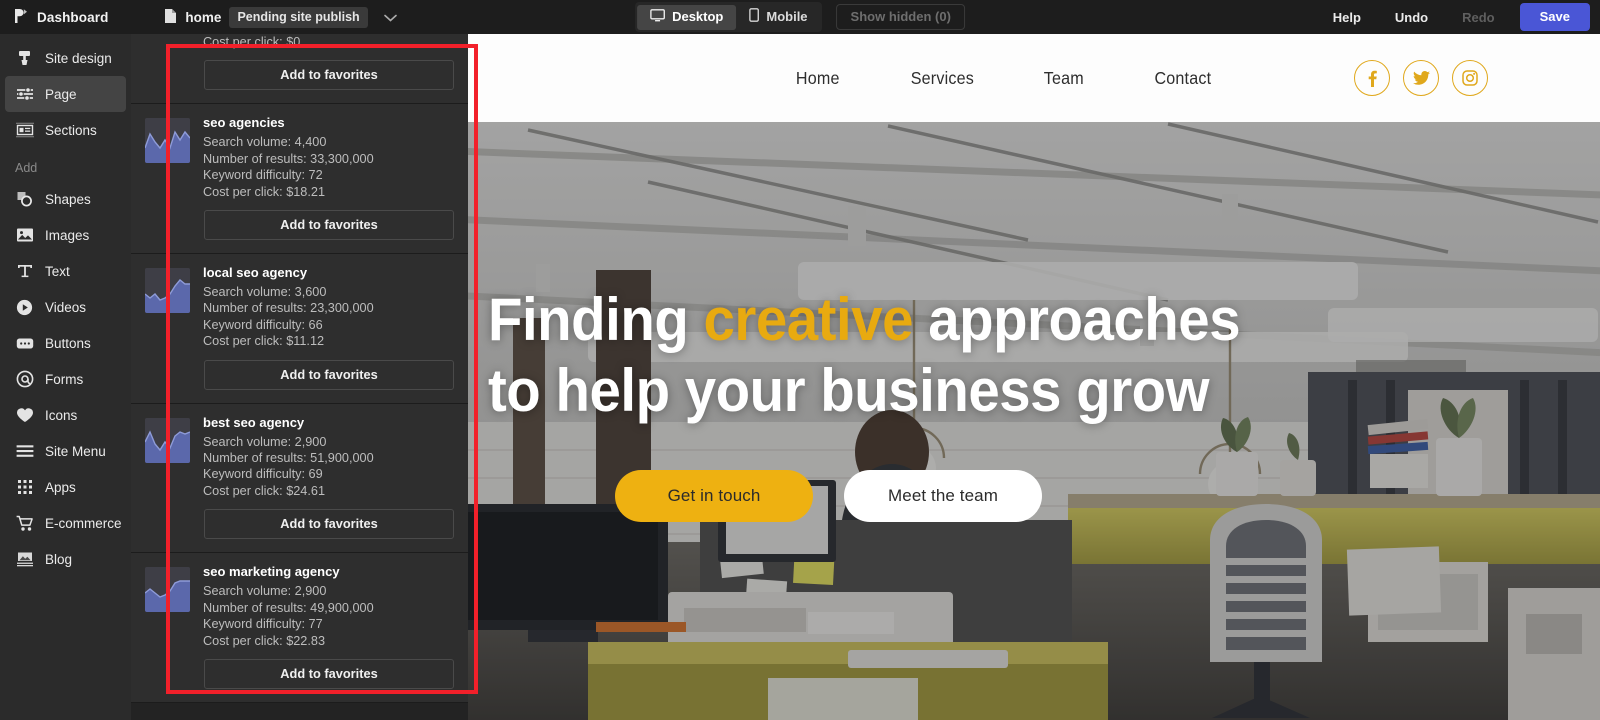 Image resolution: width=1600 pixels, height=720 pixels. I want to click on dashboard-button: Dashboard, so click(61, 17).